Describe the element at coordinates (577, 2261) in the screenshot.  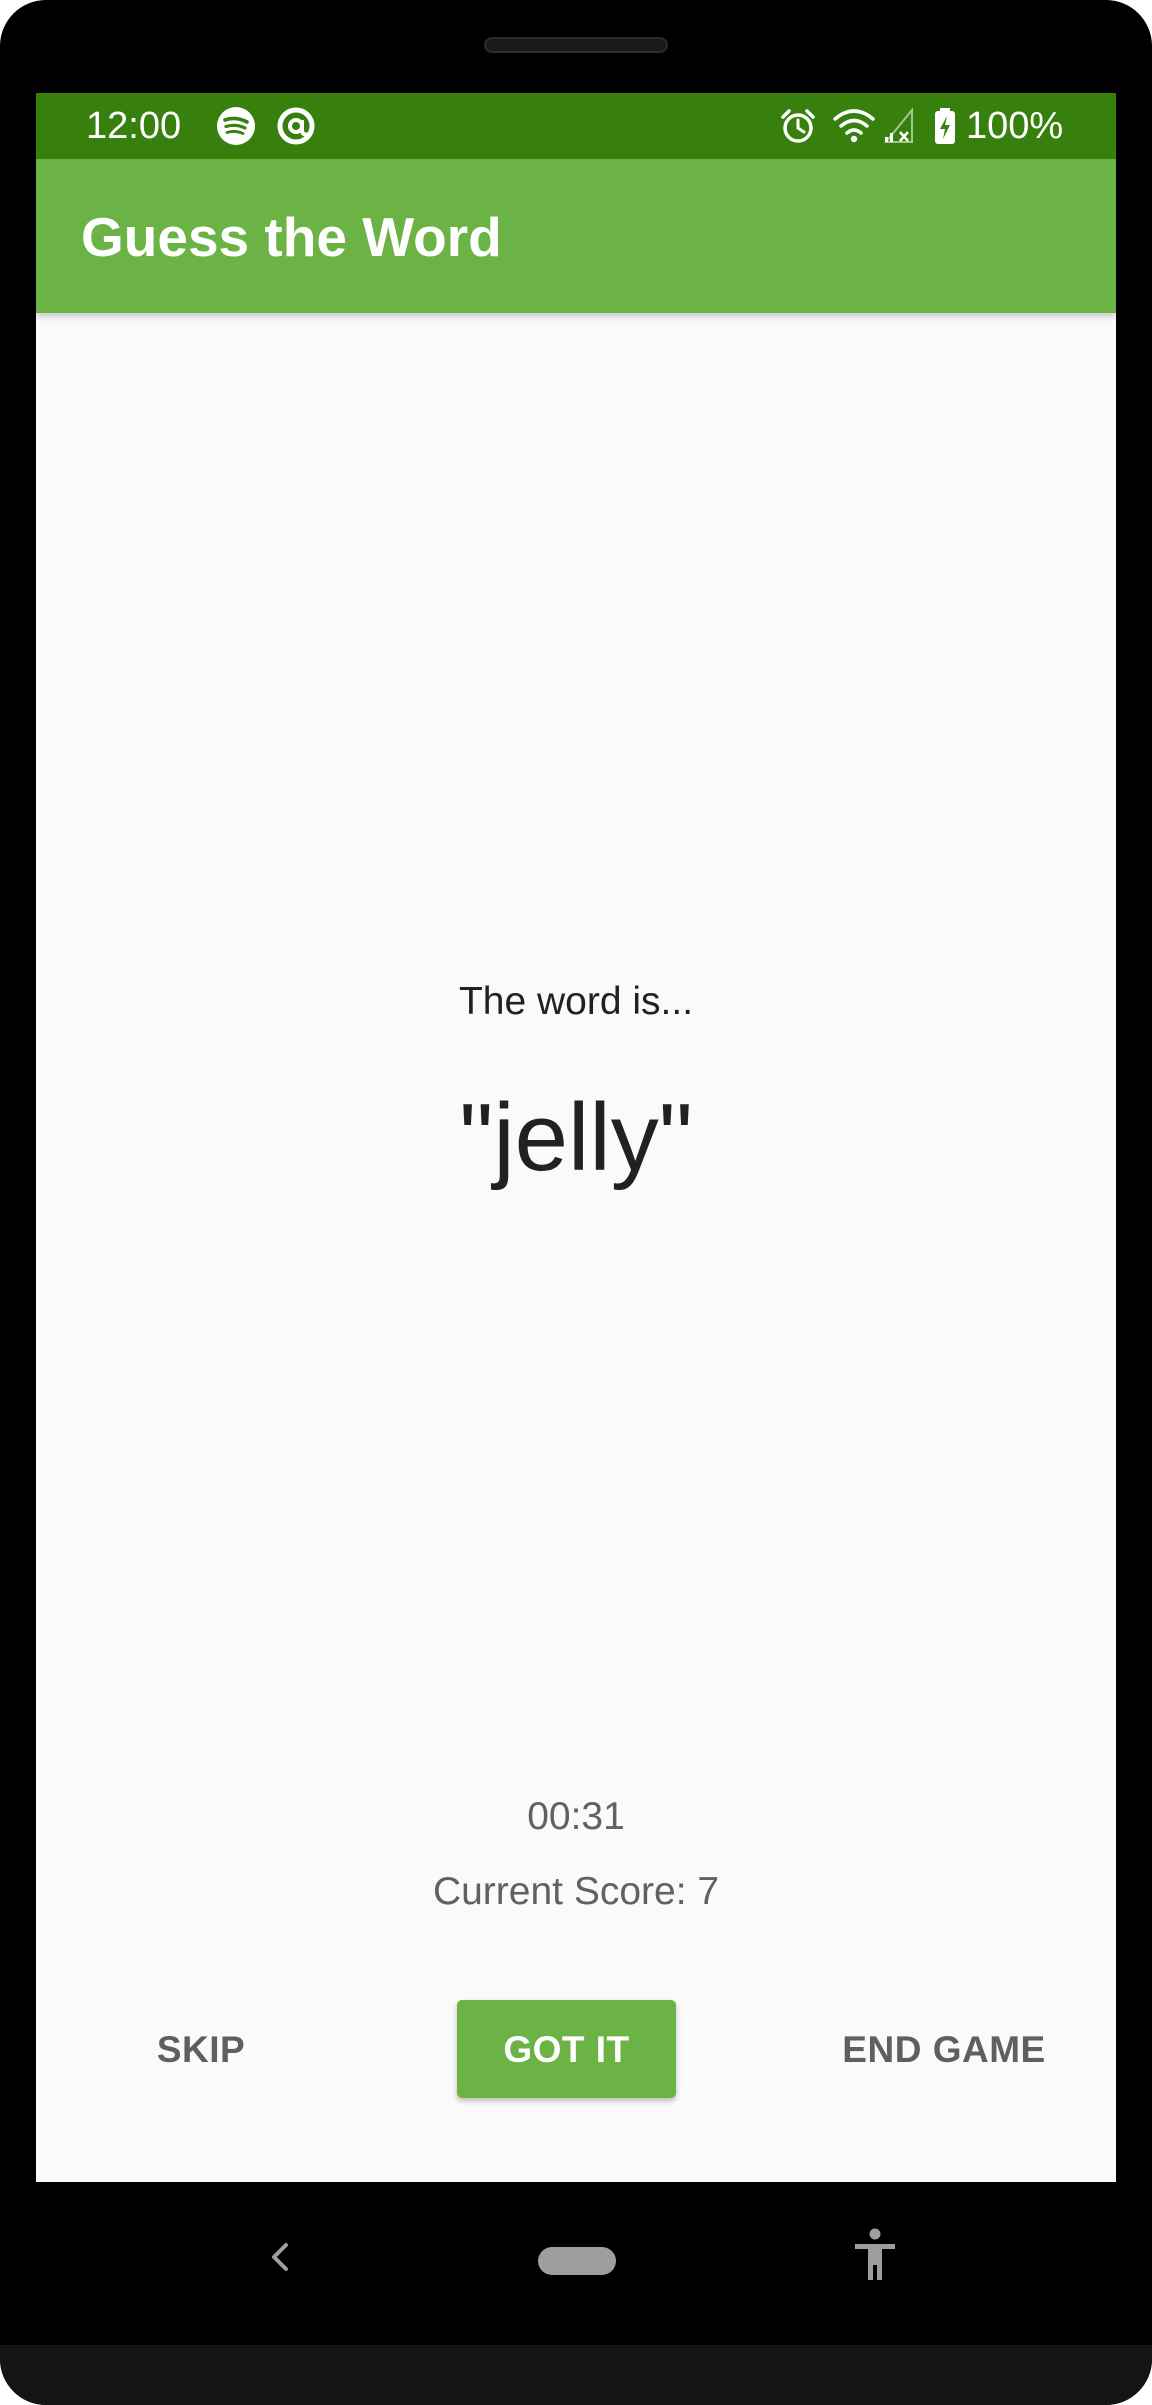
I see `home-pill-icon` at that location.